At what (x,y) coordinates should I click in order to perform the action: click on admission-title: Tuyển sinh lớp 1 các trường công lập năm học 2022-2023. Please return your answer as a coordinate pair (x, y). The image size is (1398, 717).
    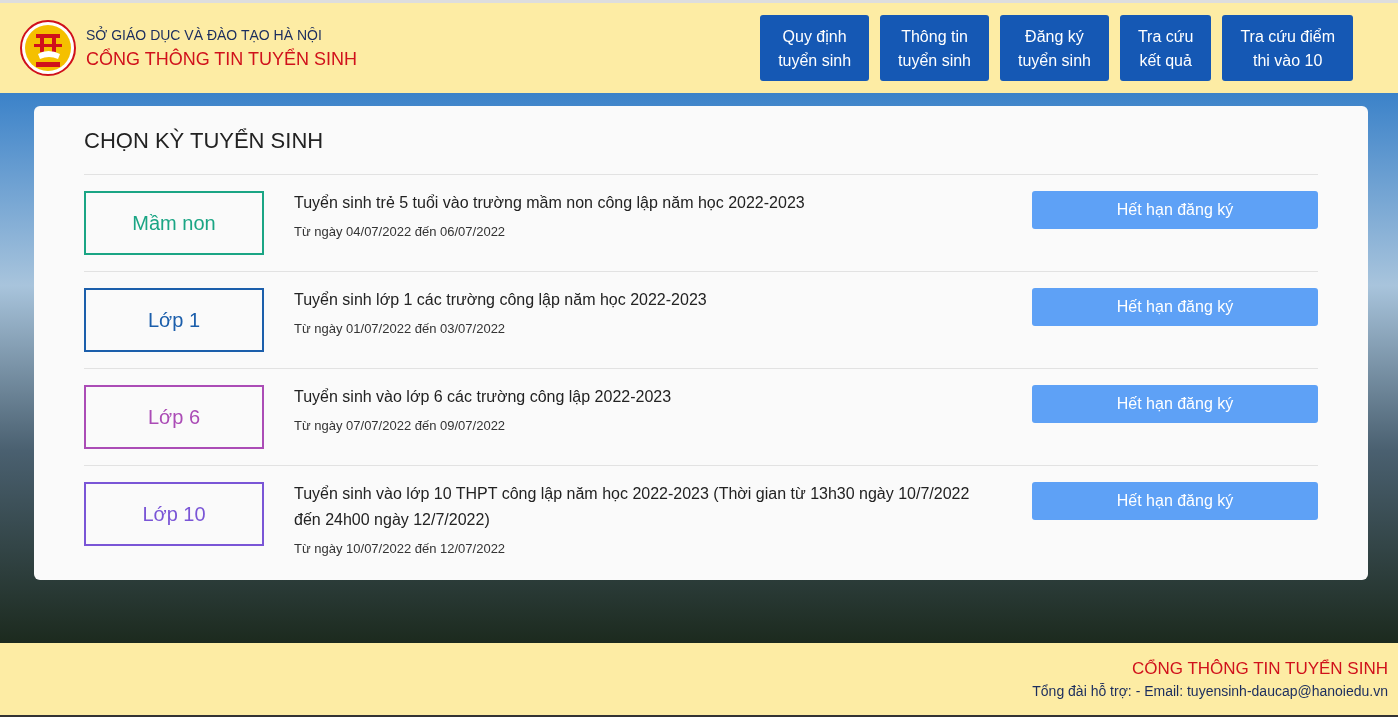
    Looking at the image, I should click on (501, 300).